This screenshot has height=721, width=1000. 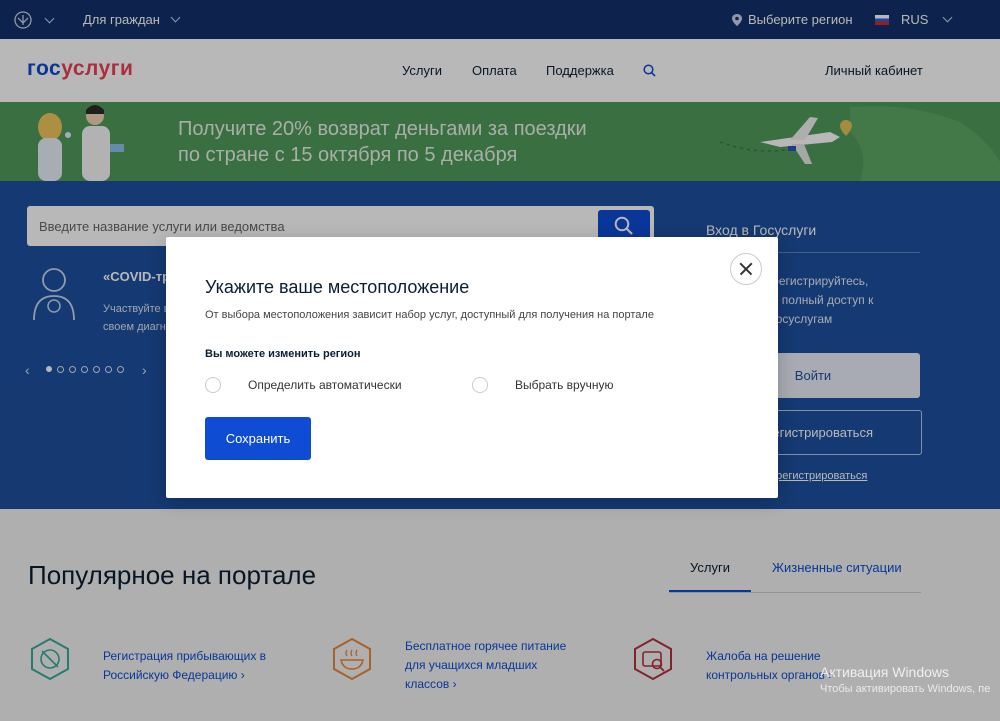 What do you see at coordinates (905, 689) in the screenshot?
I see `windows-activation-hint: Чтобы активировать Windows, пе` at bounding box center [905, 689].